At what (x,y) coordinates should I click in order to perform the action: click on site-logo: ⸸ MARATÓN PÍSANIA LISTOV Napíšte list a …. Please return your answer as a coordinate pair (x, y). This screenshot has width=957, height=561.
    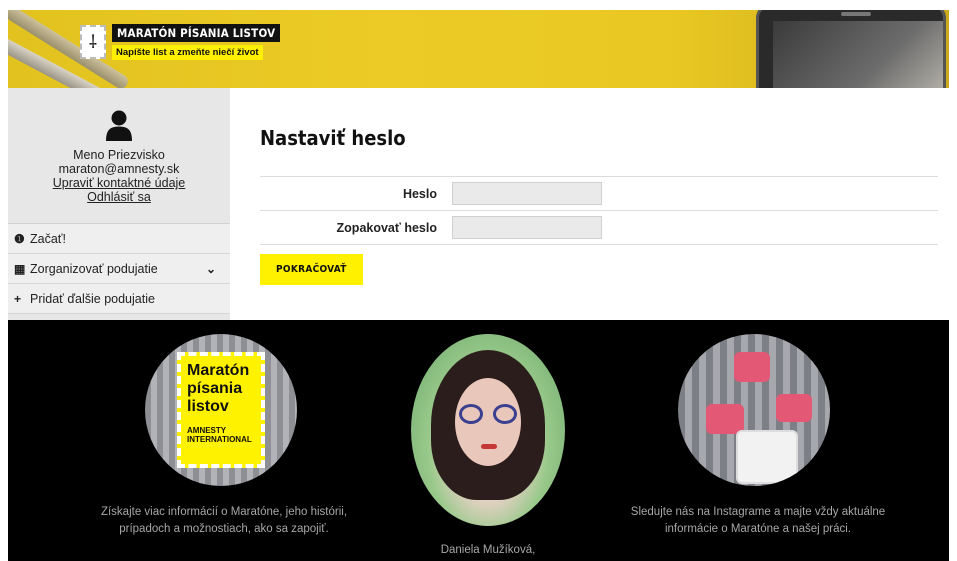
    Looking at the image, I should click on (180, 42).